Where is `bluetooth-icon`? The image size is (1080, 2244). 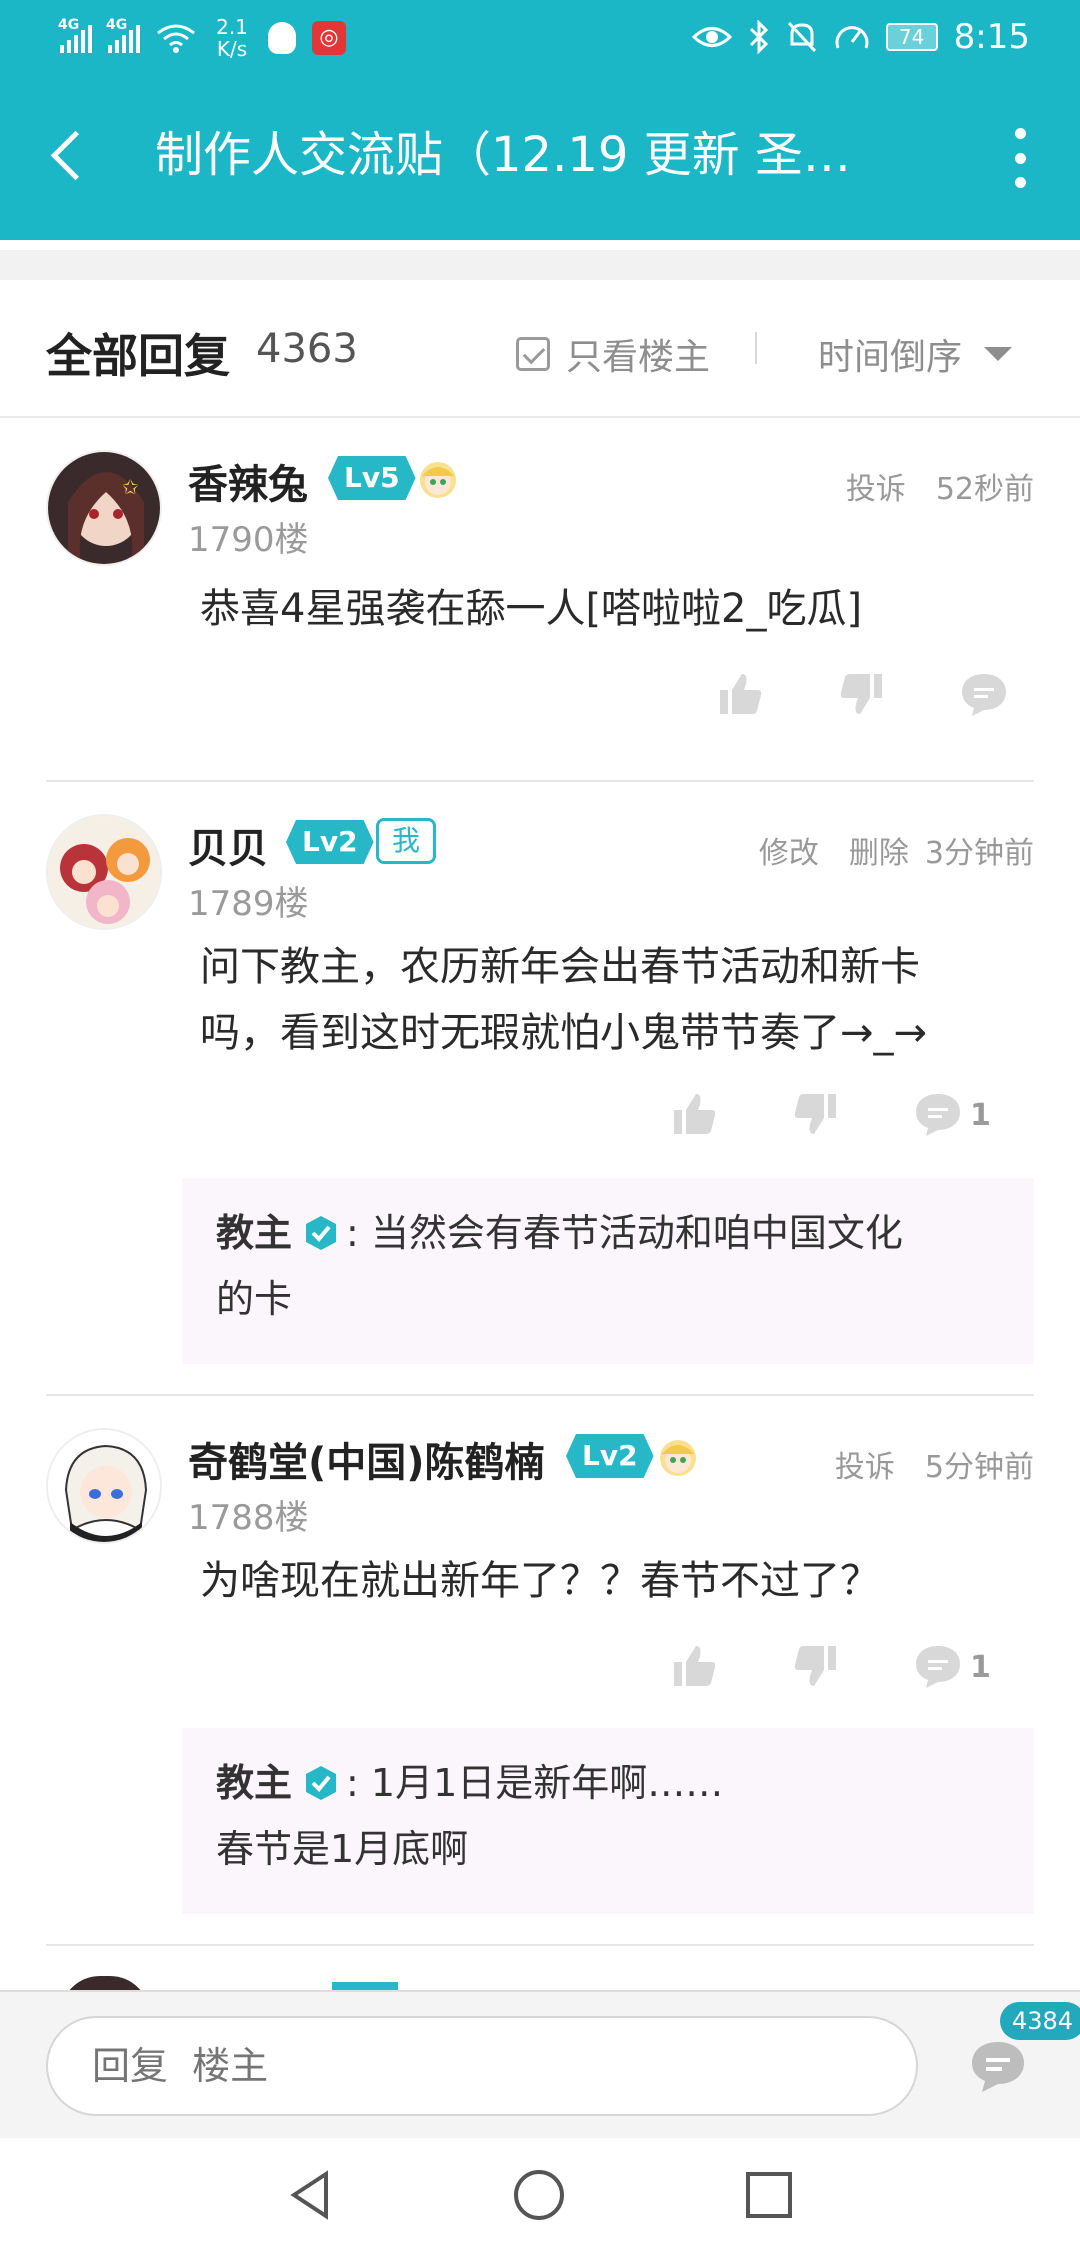
bluetooth-icon is located at coordinates (758, 37).